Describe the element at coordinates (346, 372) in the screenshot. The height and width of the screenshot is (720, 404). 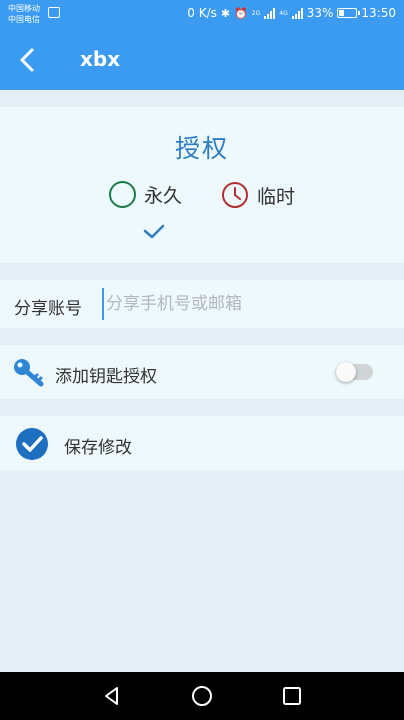
I see `toggle-knob` at that location.